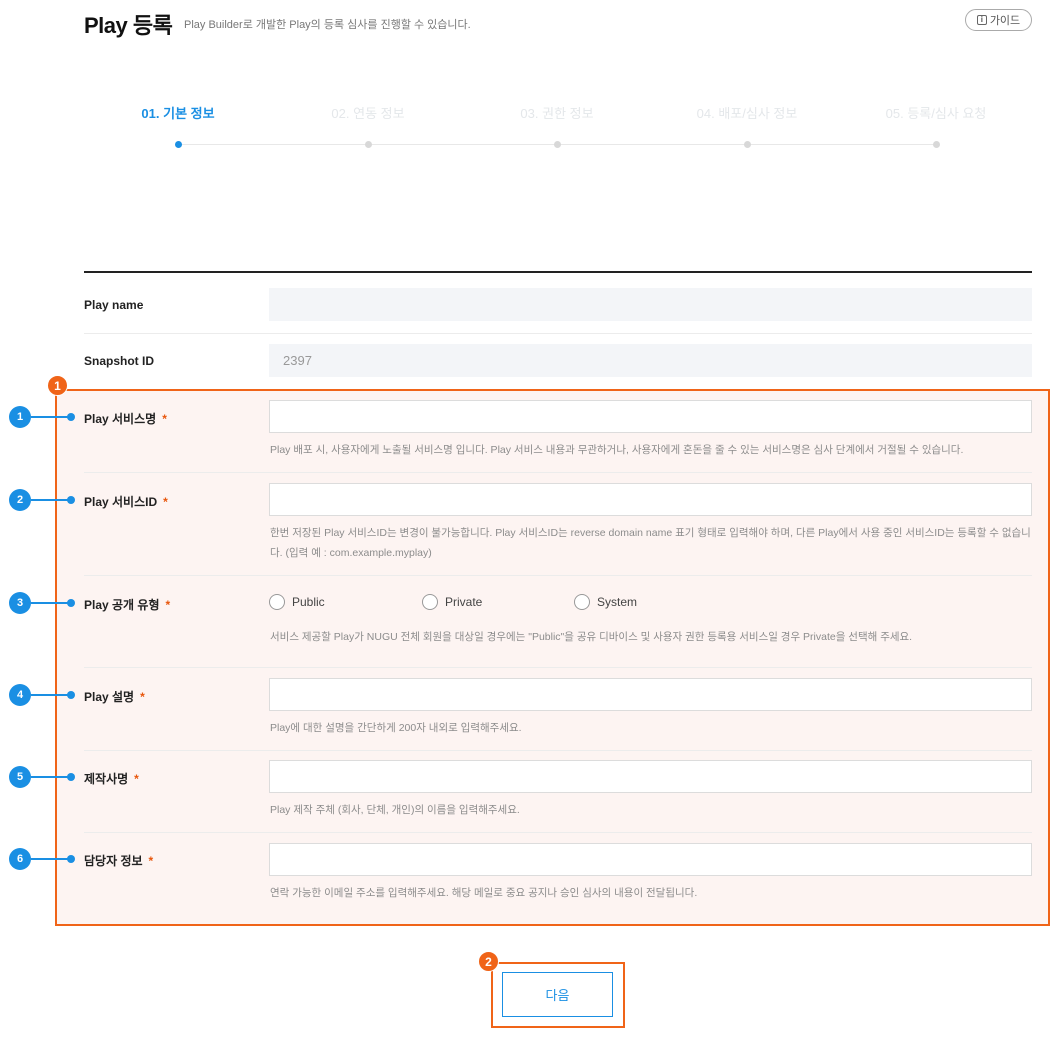  Describe the element at coordinates (178, 112) in the screenshot. I see `step-basic-info: 01. 기본 정보` at that location.